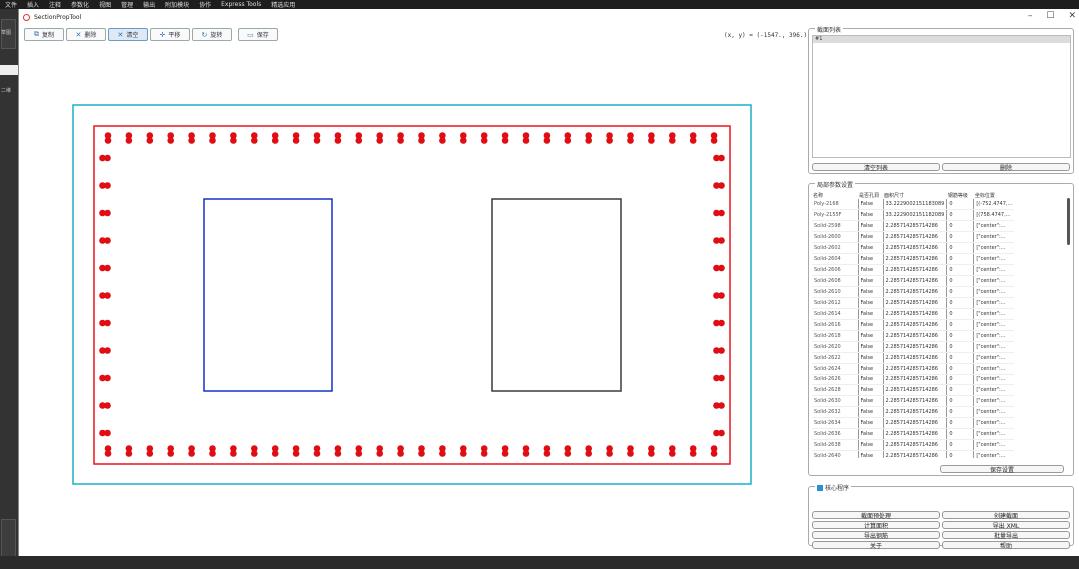  Describe the element at coordinates (870, 195) in the screenshot. I see `grid-column-header: 是否孔洞` at that location.